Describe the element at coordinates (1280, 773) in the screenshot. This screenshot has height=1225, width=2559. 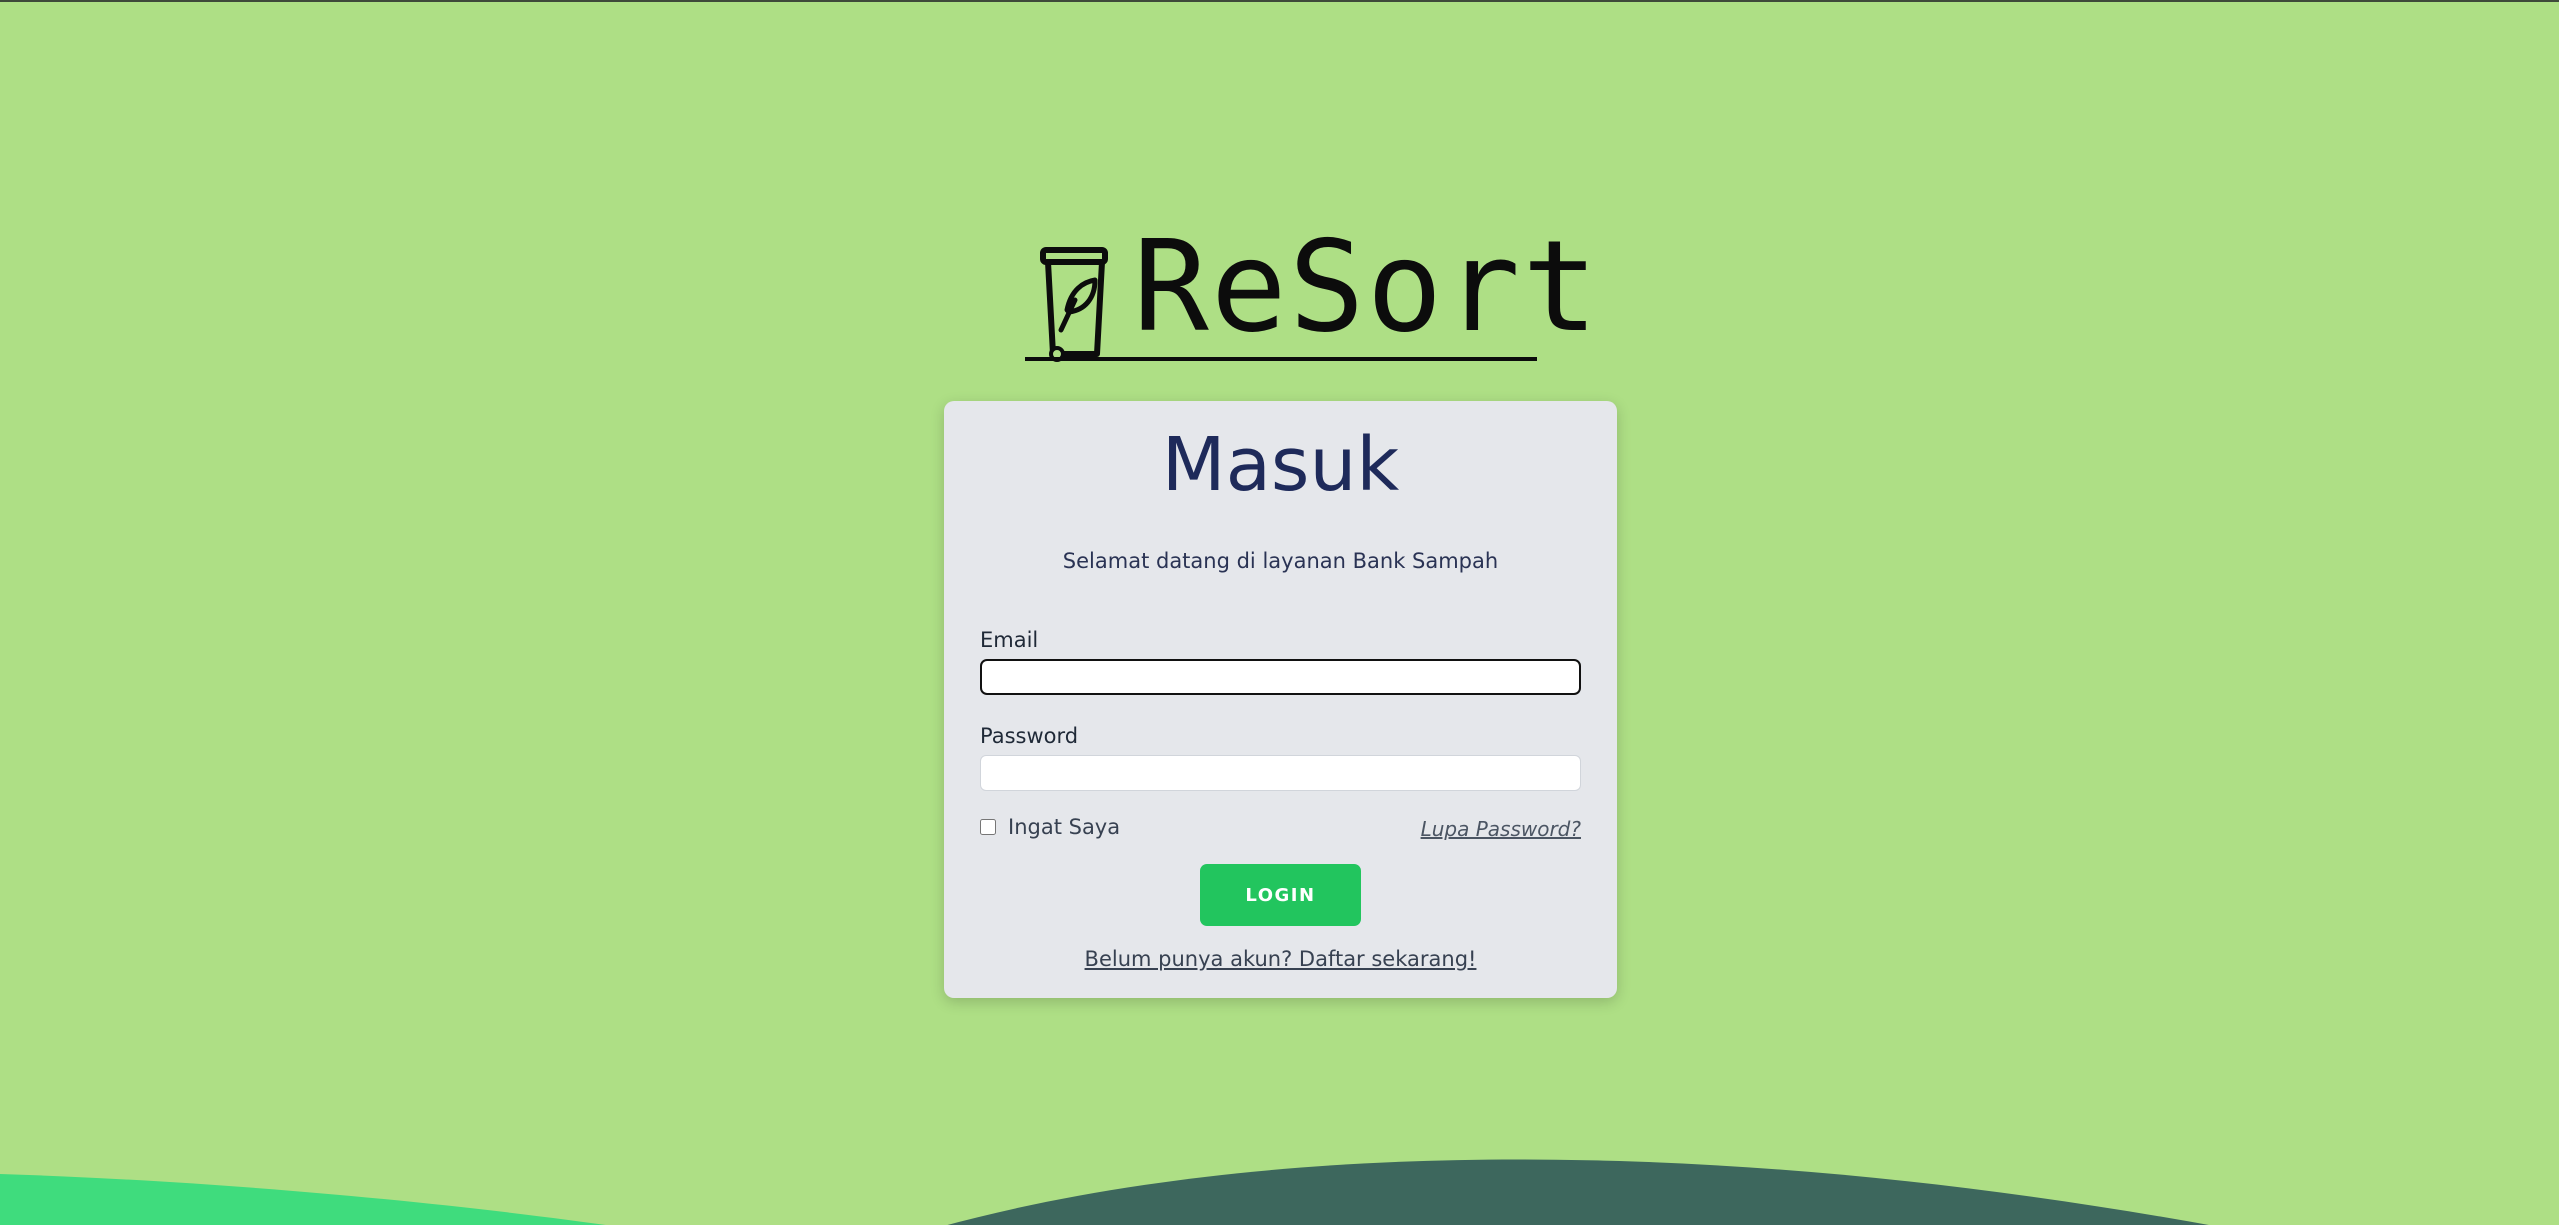
I see `password-input` at that location.